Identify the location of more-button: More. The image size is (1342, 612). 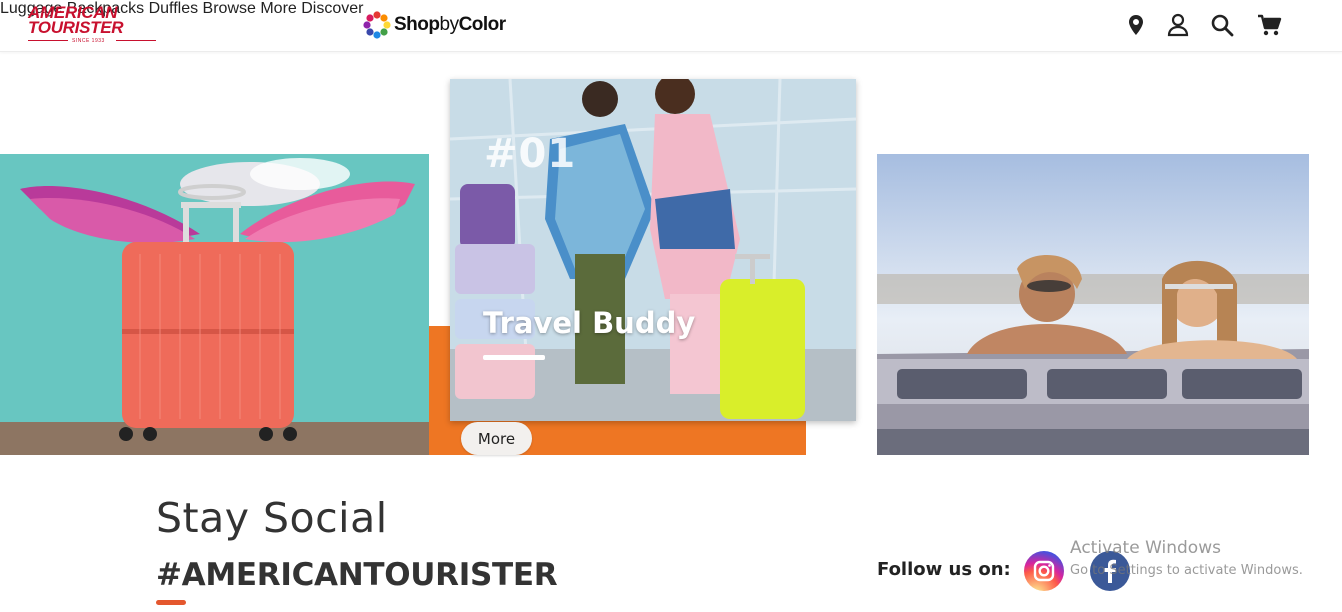
(496, 438).